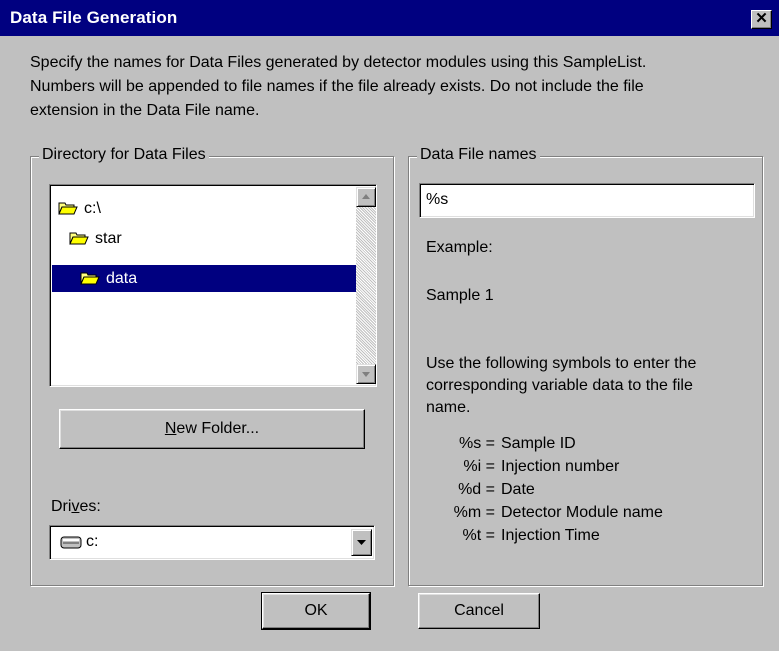 This screenshot has height=651, width=779. What do you see at coordinates (366, 285) in the screenshot?
I see `tree-scrollbar` at bounding box center [366, 285].